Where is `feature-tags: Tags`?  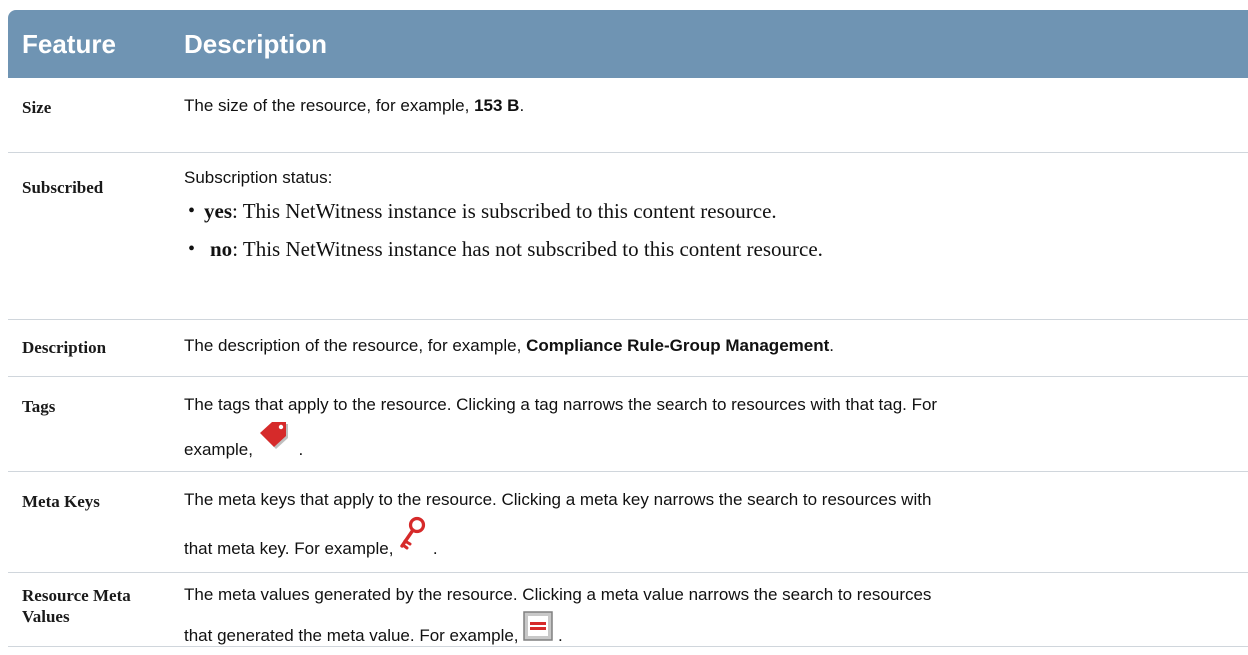
feature-tags: Tags is located at coordinates (39, 406).